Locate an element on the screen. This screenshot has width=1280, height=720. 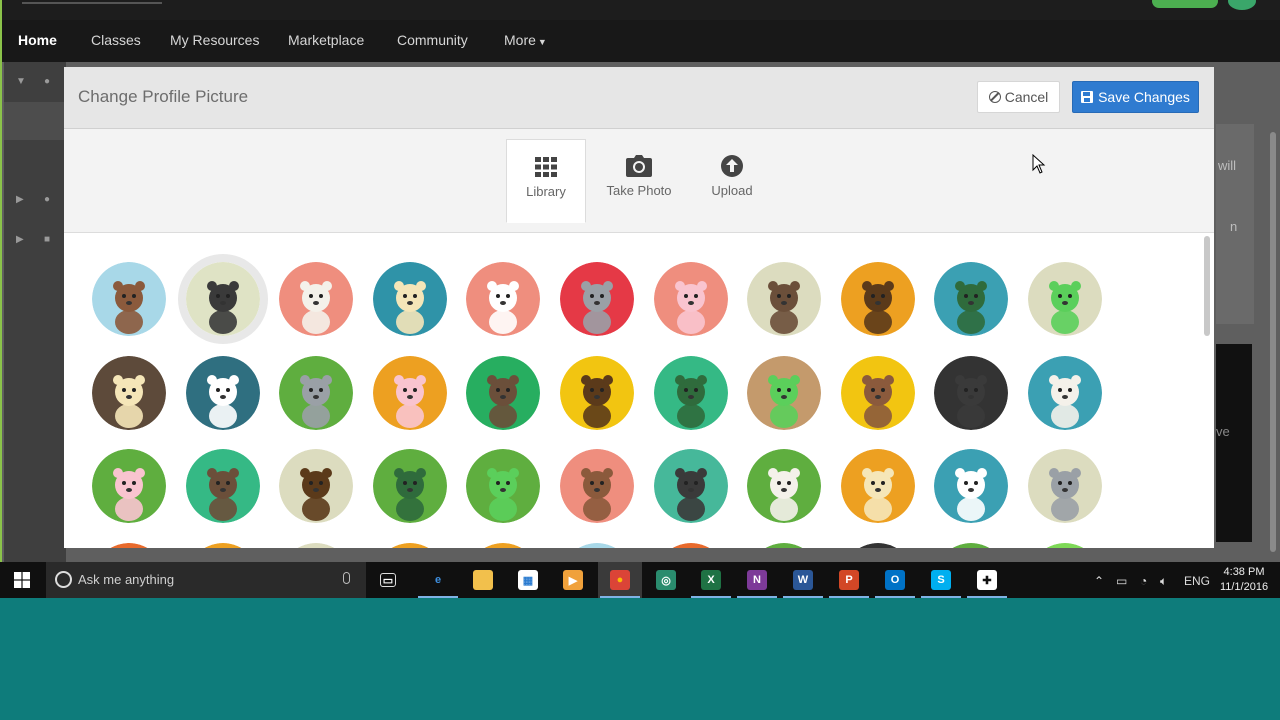
save-label: Save Changes is located at coordinates (1144, 97).